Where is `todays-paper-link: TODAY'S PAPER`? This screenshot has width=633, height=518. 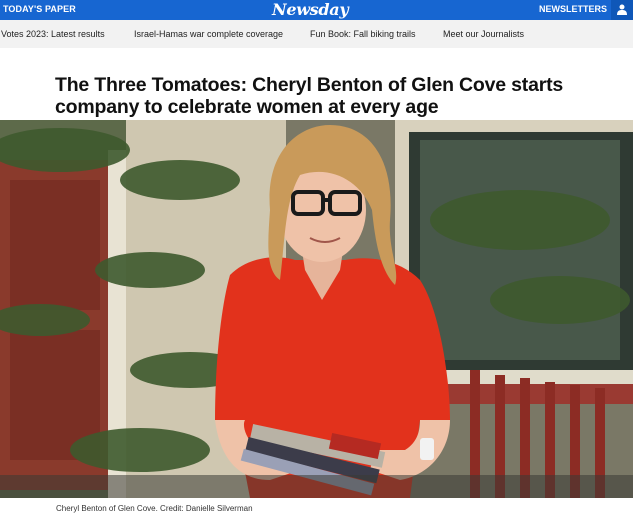 todays-paper-link: TODAY'S PAPER is located at coordinates (39, 9).